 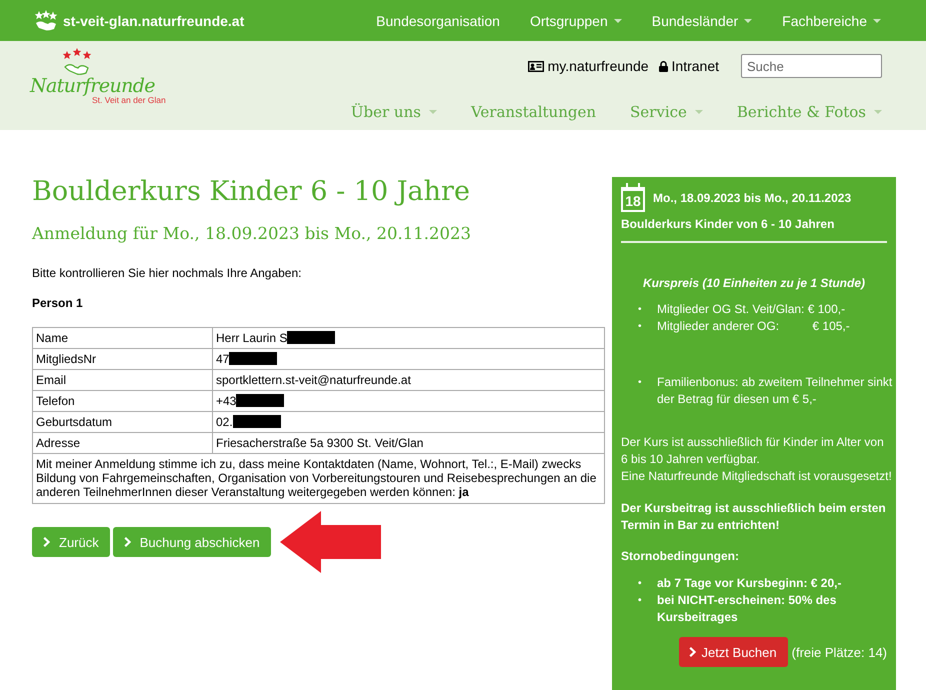 I want to click on menu-link: Über uns, so click(x=393, y=112).